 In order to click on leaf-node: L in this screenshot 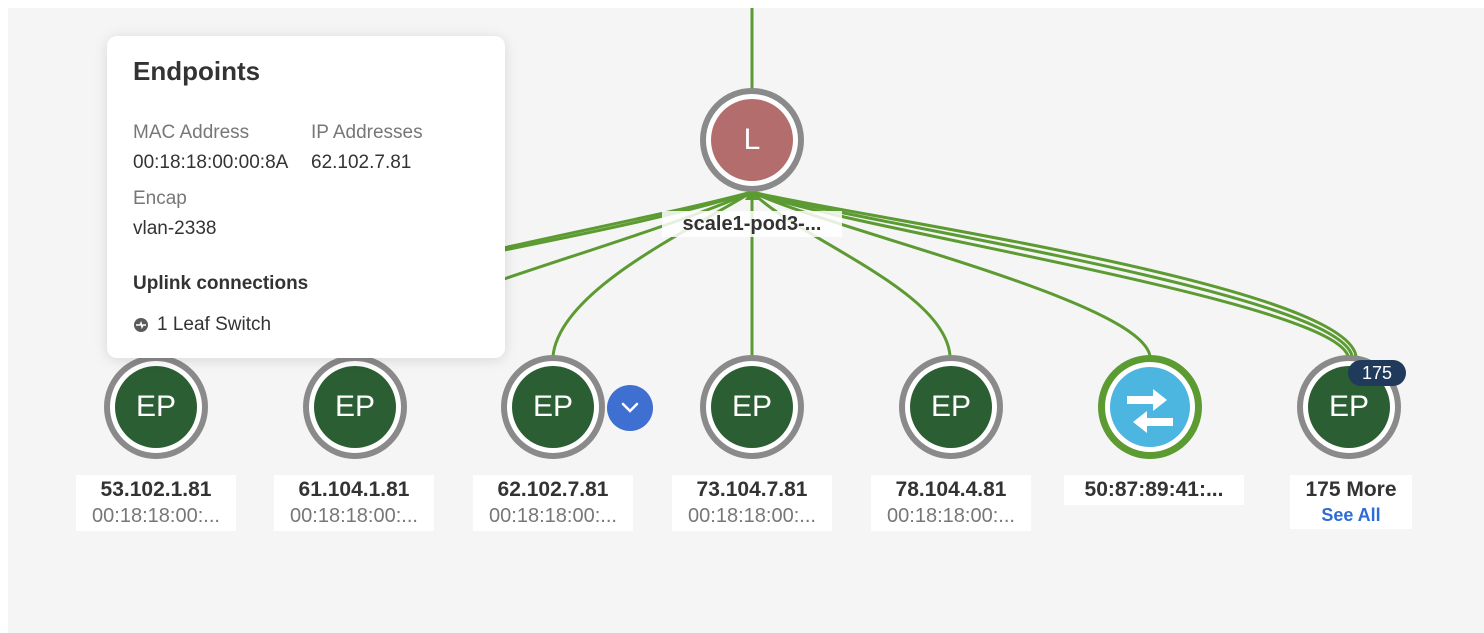, I will do `click(752, 140)`.